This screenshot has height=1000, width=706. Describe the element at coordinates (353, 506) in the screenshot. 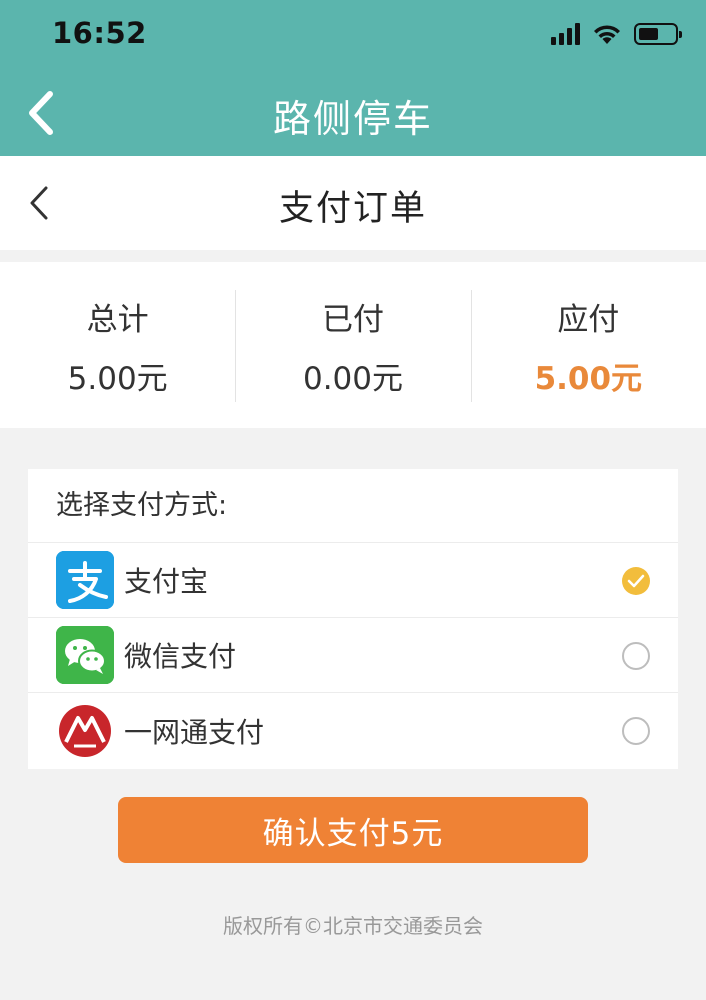

I see `payment-method-heading: 选择支付方式:` at that location.